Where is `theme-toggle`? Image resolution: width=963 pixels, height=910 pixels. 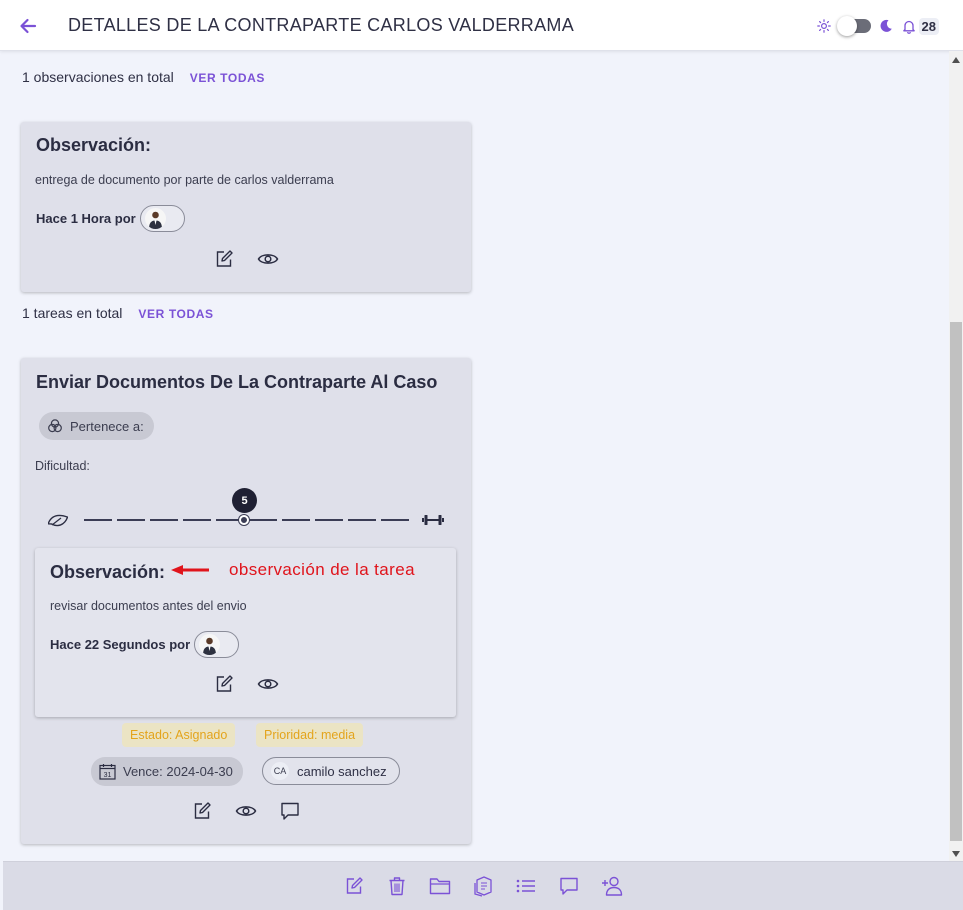 theme-toggle is located at coordinates (853, 26).